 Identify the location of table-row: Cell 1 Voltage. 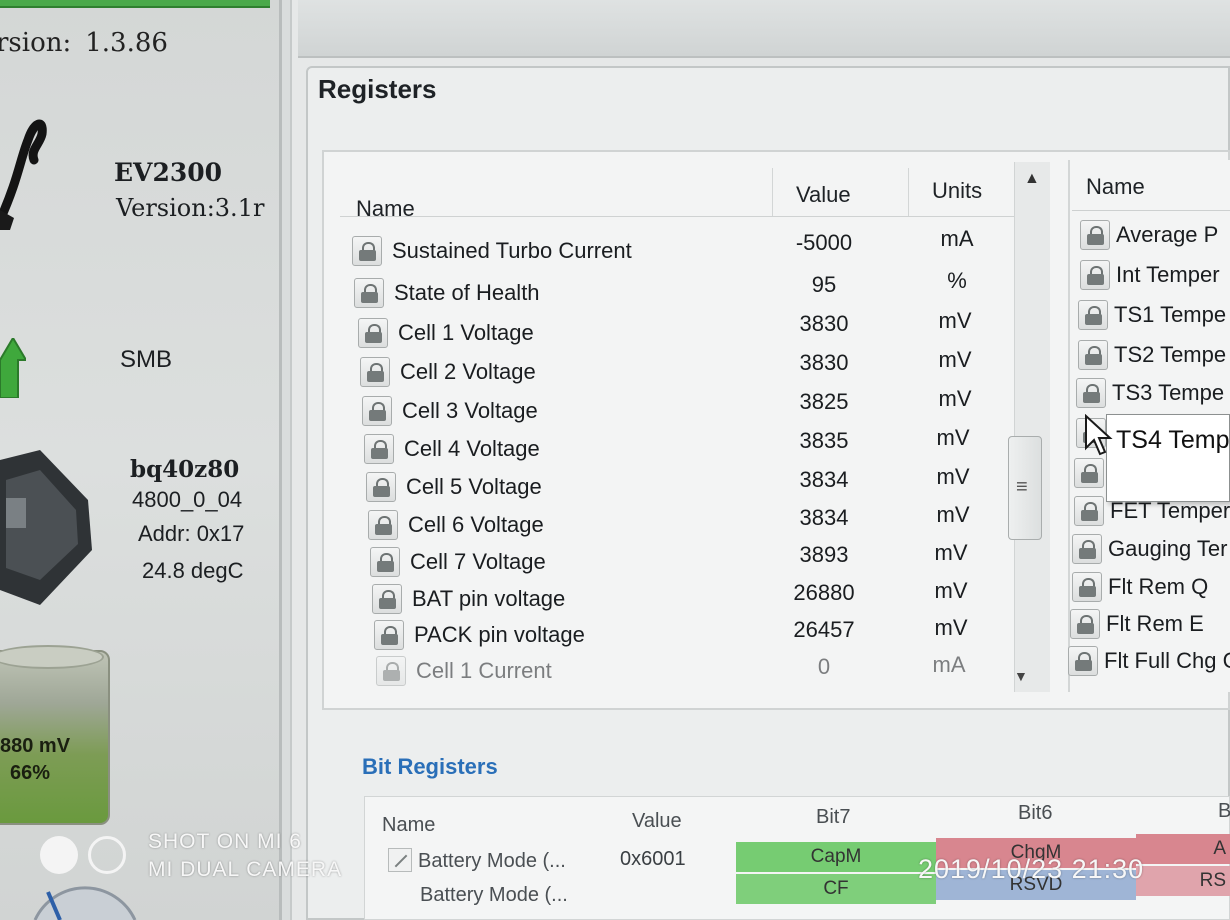
(678, 335).